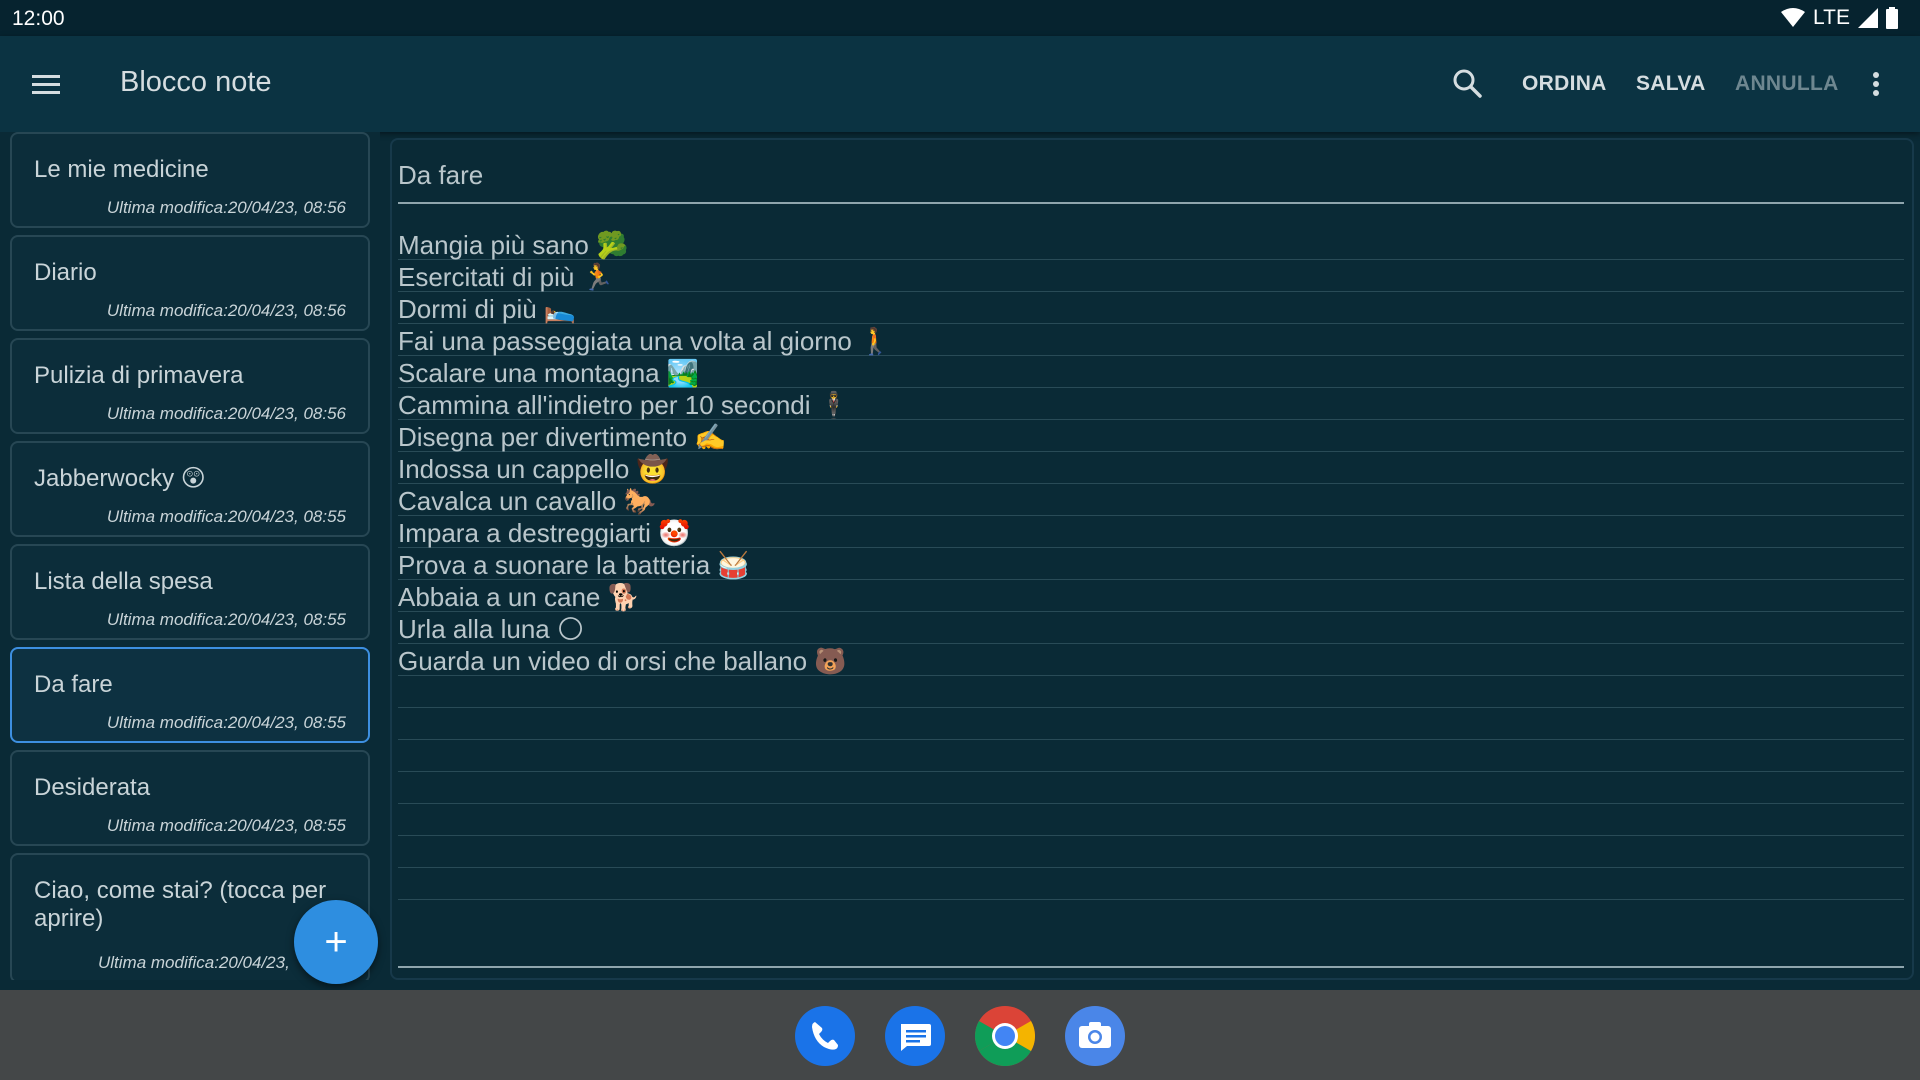  Describe the element at coordinates (1151, 244) in the screenshot. I see `note-line: Mangia più sano 🥦` at that location.